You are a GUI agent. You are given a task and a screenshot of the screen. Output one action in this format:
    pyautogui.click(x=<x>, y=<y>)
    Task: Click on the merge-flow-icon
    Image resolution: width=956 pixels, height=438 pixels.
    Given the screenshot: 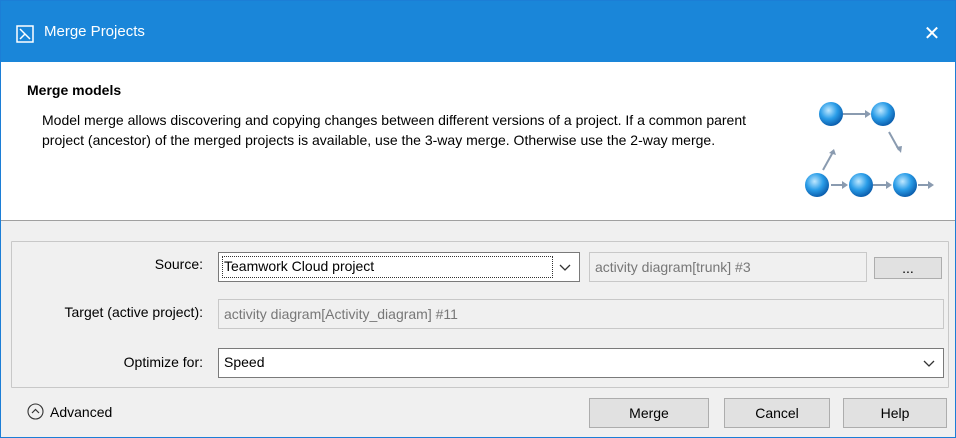 What is the action you would take?
    pyautogui.click(x=869, y=149)
    